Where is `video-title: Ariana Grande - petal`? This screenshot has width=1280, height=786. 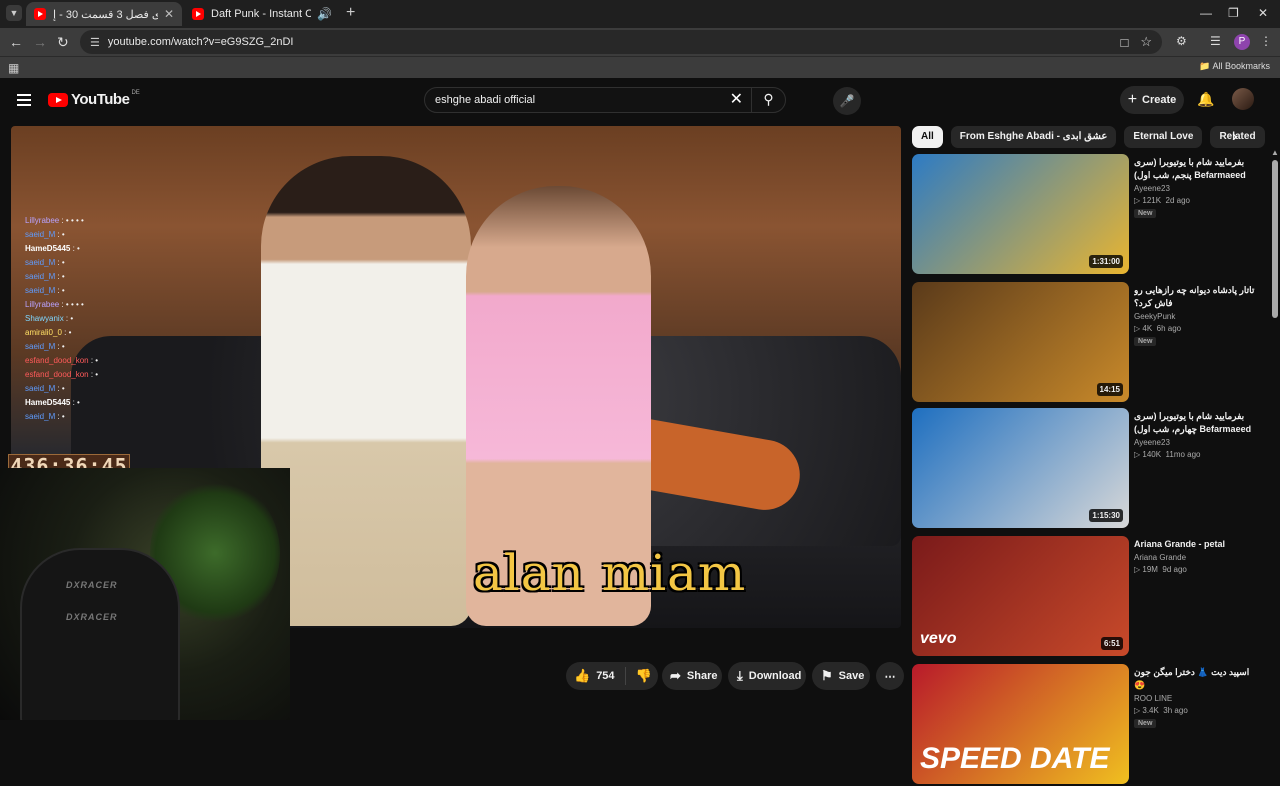
video-title: Ariana Grande - petal is located at coordinates (1197, 544).